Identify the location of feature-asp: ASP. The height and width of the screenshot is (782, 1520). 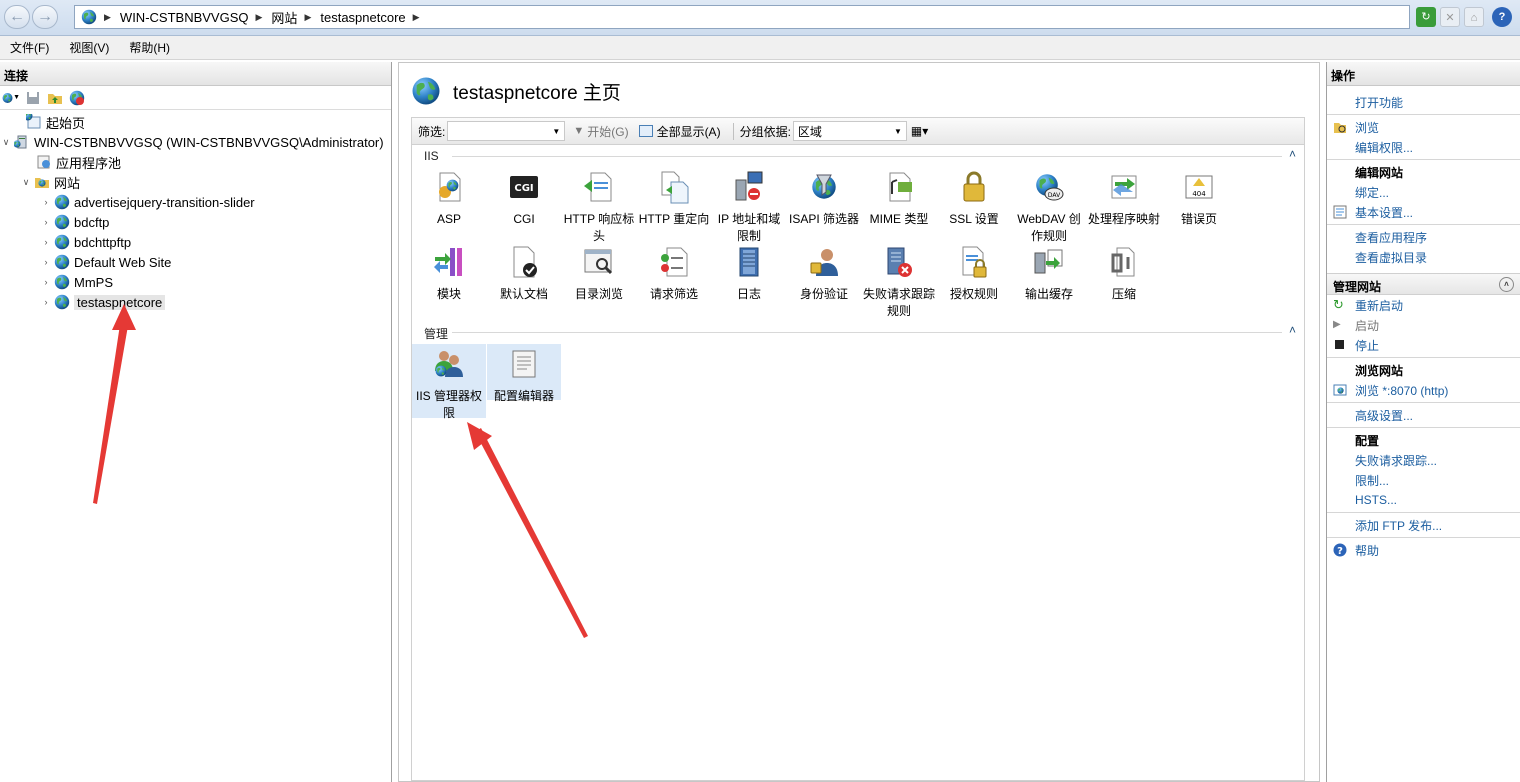
(449, 197).